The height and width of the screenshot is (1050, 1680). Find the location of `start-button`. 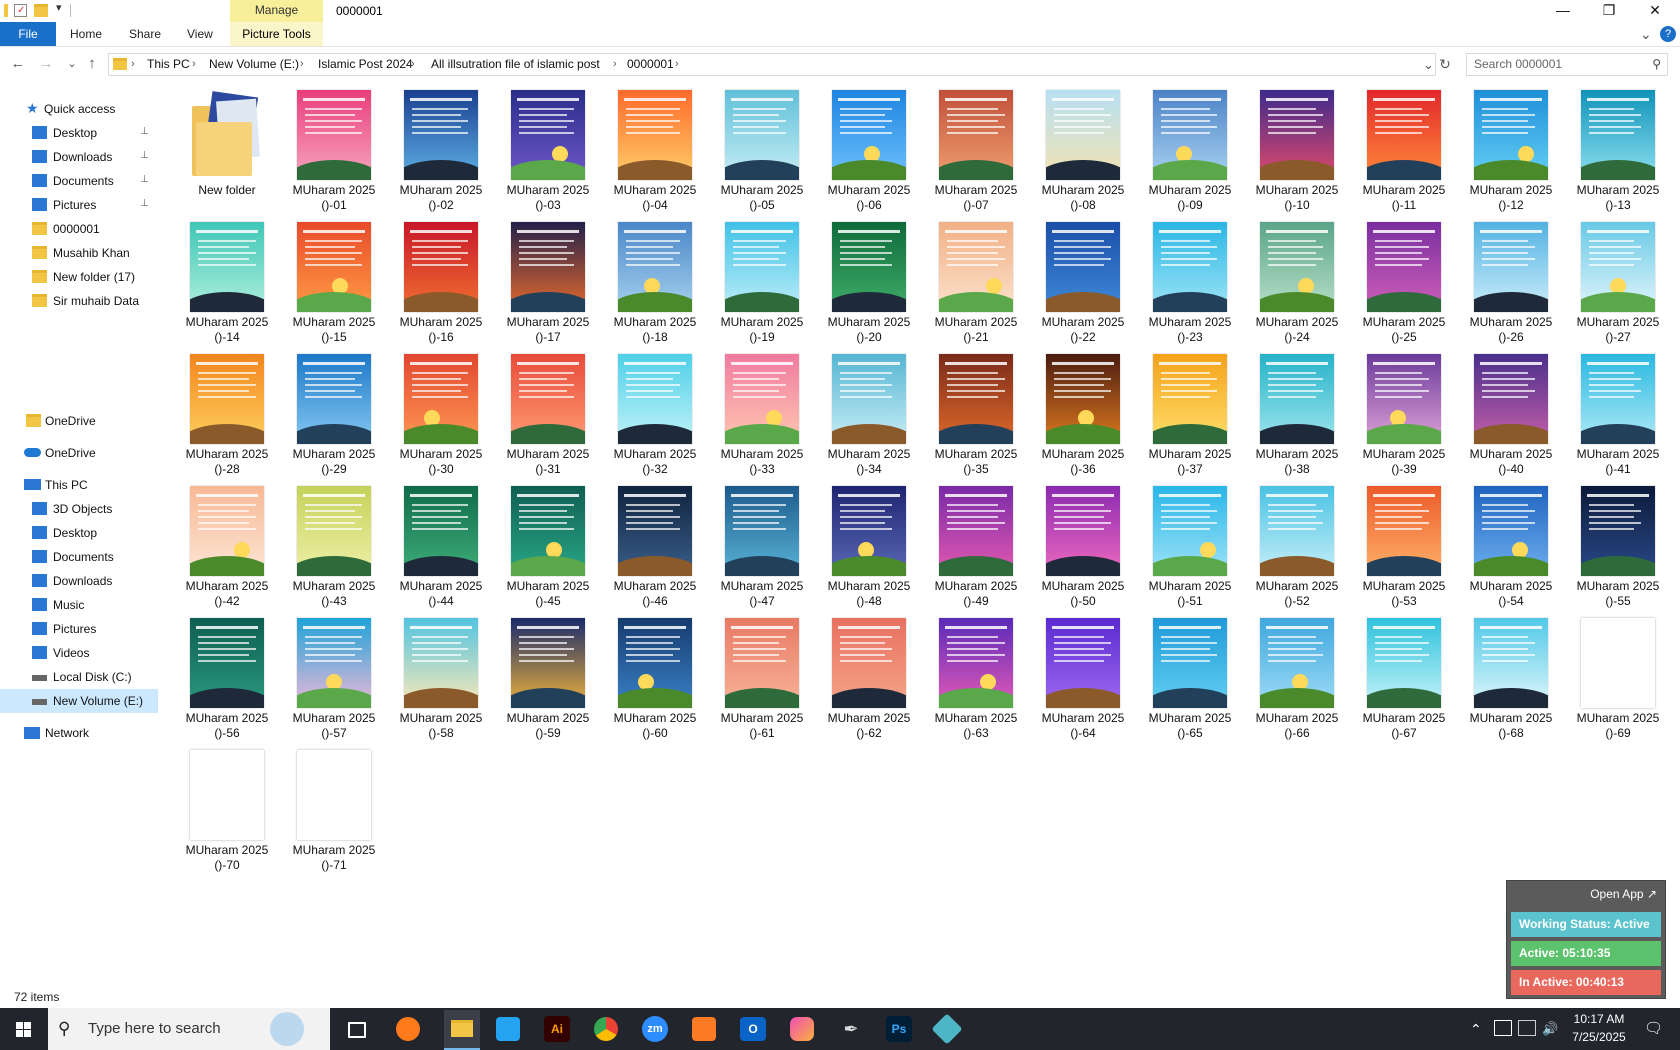

start-button is located at coordinates (24, 1029).